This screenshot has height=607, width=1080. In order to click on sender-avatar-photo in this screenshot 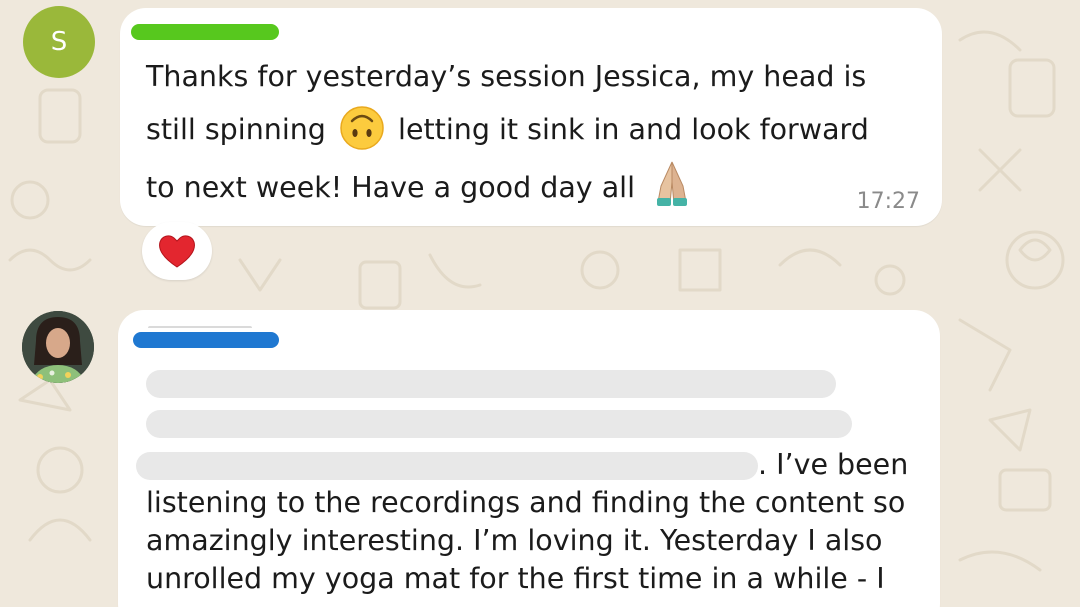, I will do `click(58, 347)`.